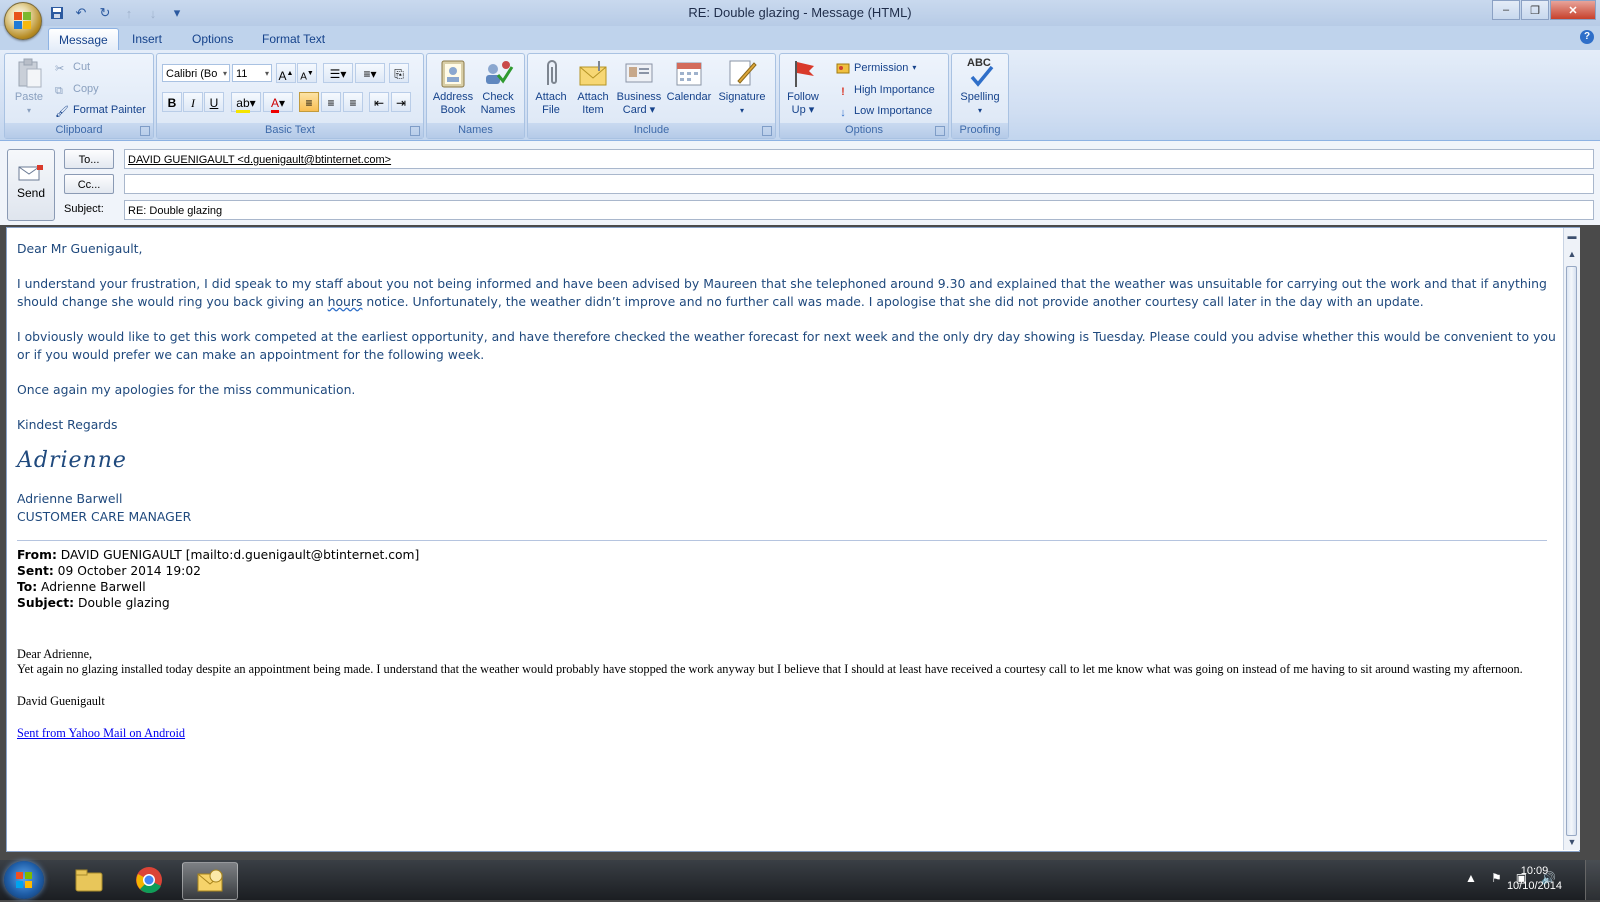 The width and height of the screenshot is (1600, 902). I want to click on cut-button: ✂ Cut, so click(72, 67).